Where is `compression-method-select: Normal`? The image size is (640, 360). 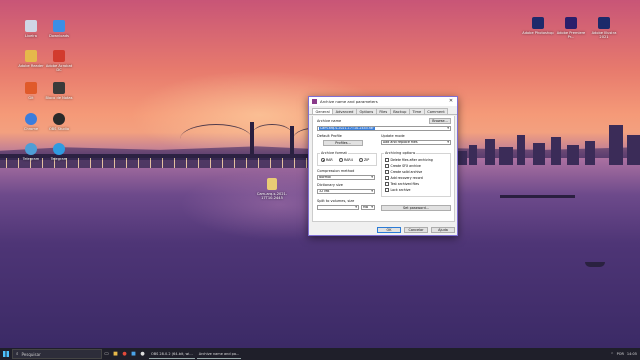 compression-method-select: Normal is located at coordinates (346, 177).